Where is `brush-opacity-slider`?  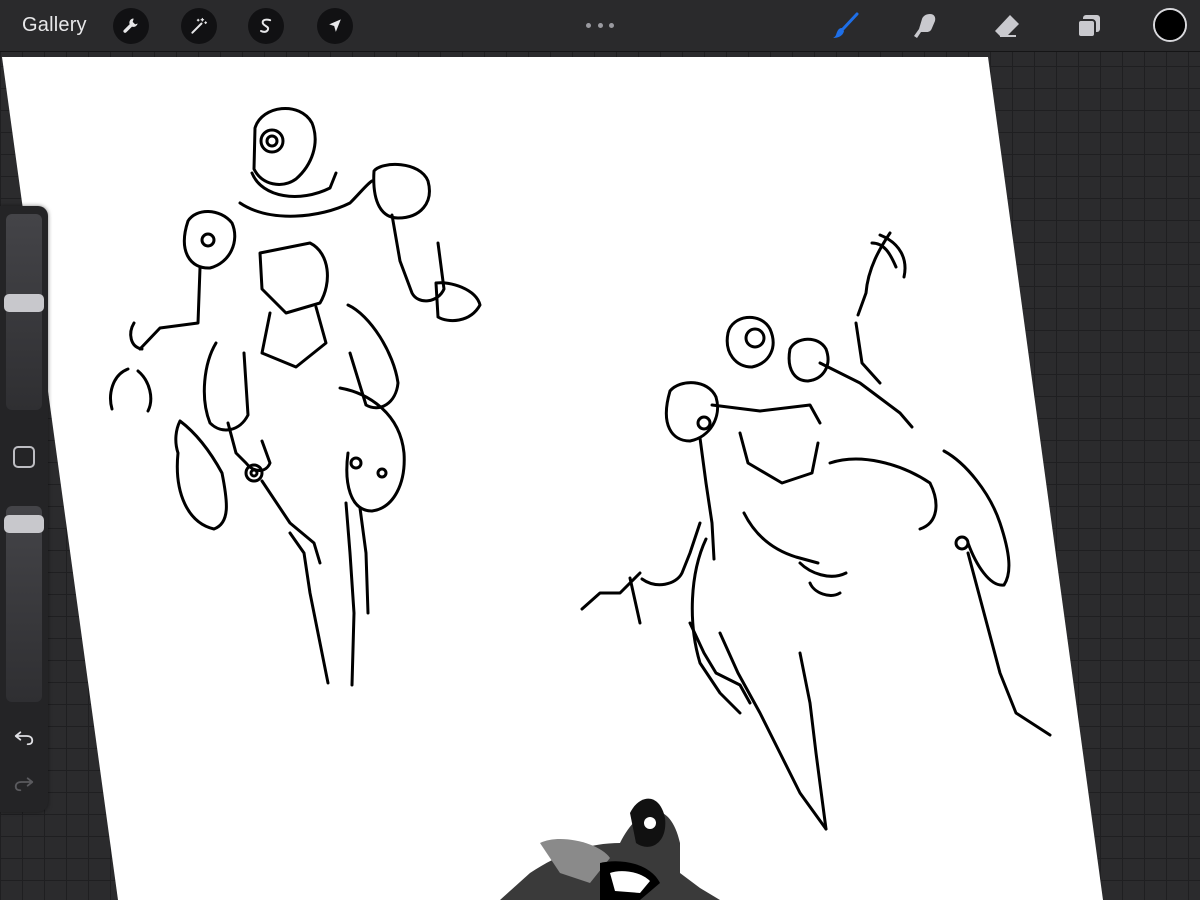 brush-opacity-slider is located at coordinates (24, 604).